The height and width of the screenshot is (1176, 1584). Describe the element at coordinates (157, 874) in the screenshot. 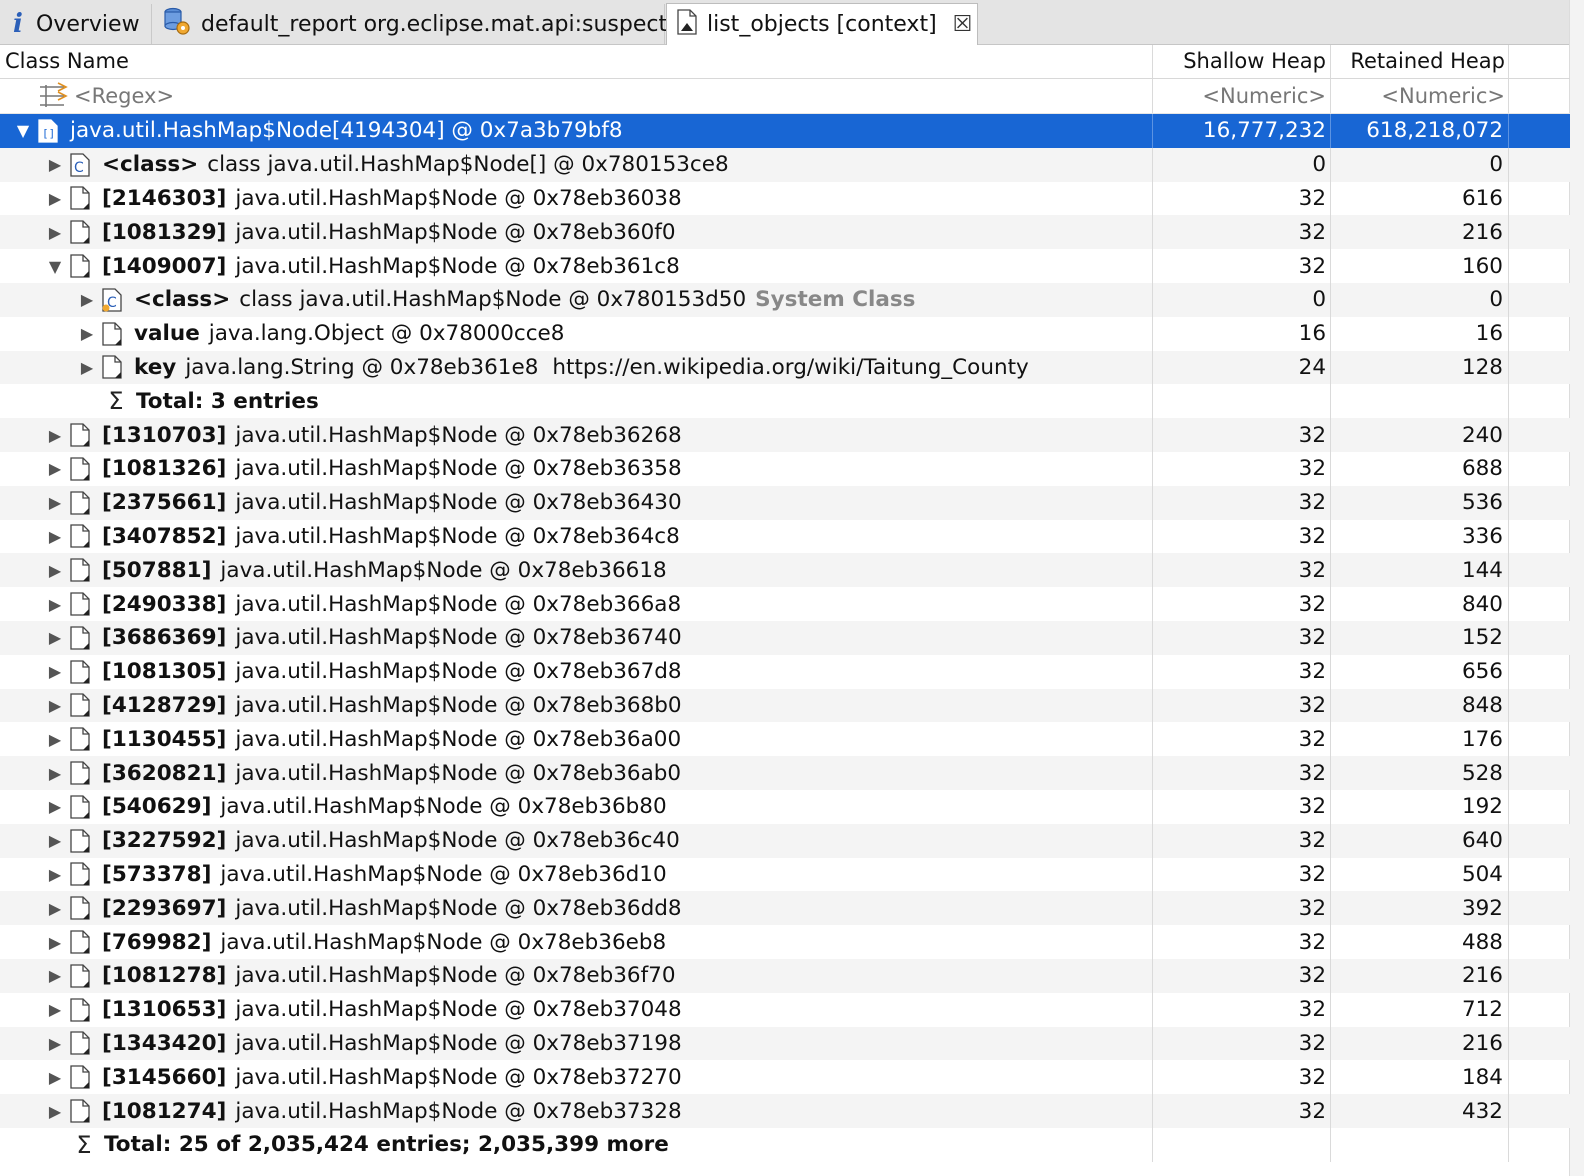

I see `array-index: [573378]` at that location.